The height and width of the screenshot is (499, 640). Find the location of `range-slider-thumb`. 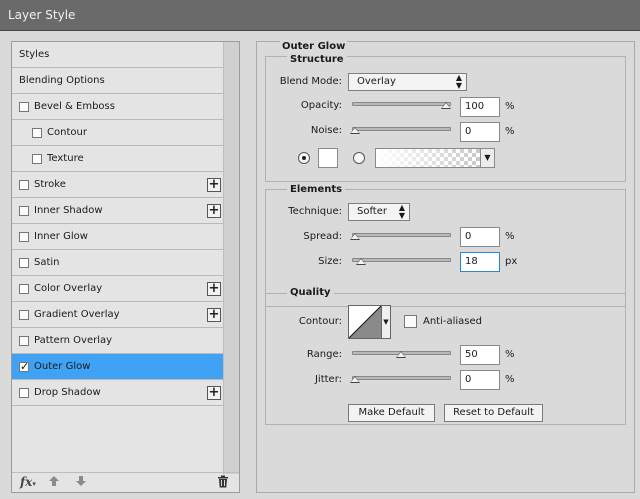

range-slider-thumb is located at coordinates (400, 354).